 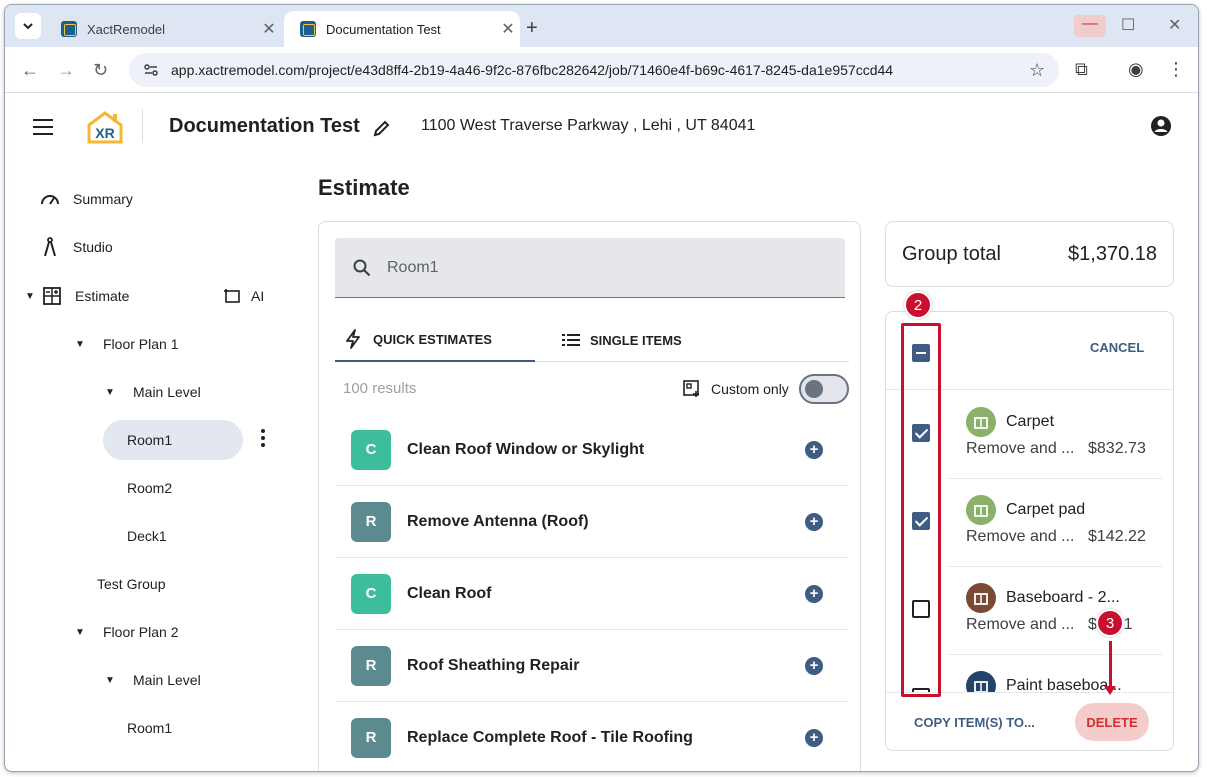 What do you see at coordinates (1064, 608) in the screenshot?
I see `group-list-item: Baseboard - 2...Remove and ...$2..91` at bounding box center [1064, 608].